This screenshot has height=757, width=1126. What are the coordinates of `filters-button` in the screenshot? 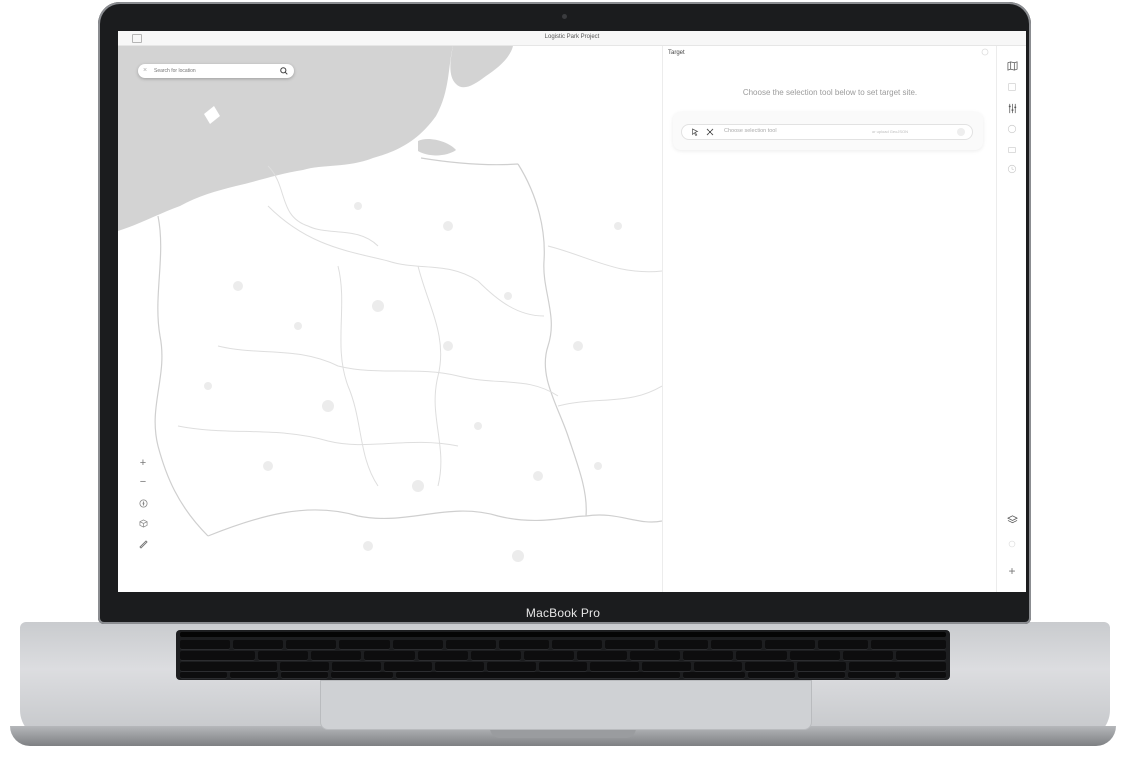 It's located at (1012, 108).